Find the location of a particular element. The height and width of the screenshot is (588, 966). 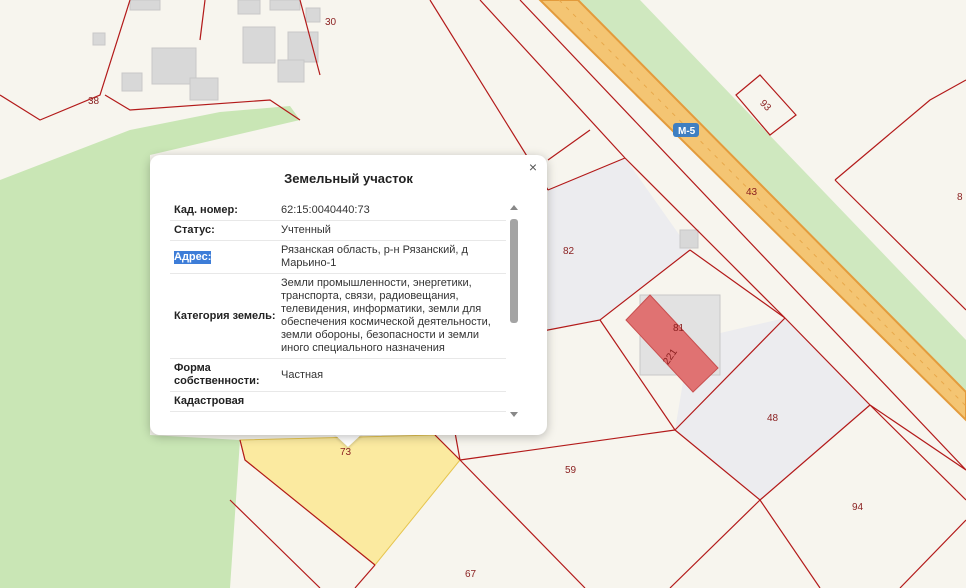

popup-title: Земельный участок is located at coordinates (348, 178).